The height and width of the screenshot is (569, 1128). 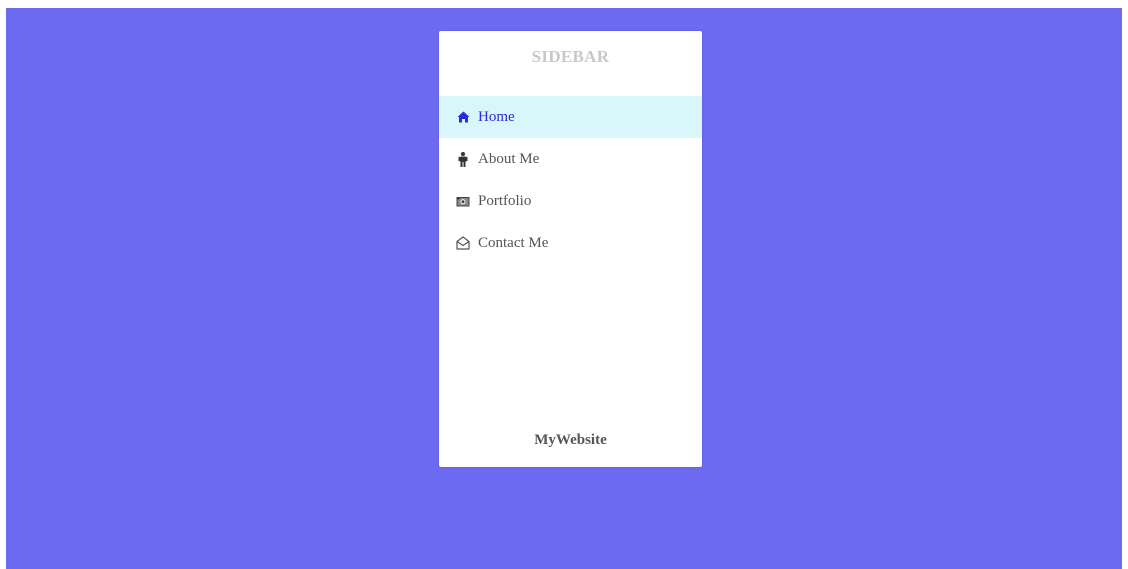 What do you see at coordinates (509, 158) in the screenshot?
I see `sidebar-item-label: About Me` at bounding box center [509, 158].